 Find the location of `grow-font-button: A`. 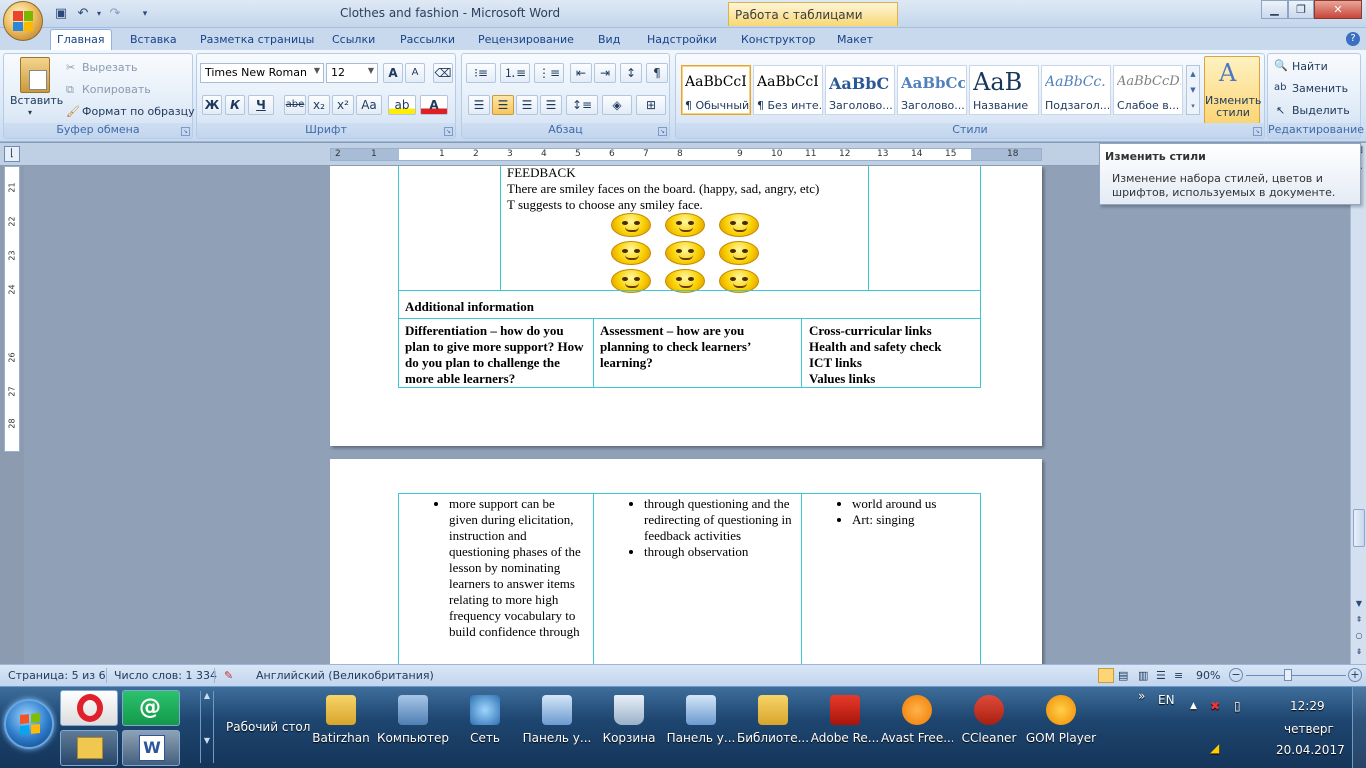

grow-font-button: A is located at coordinates (393, 73).